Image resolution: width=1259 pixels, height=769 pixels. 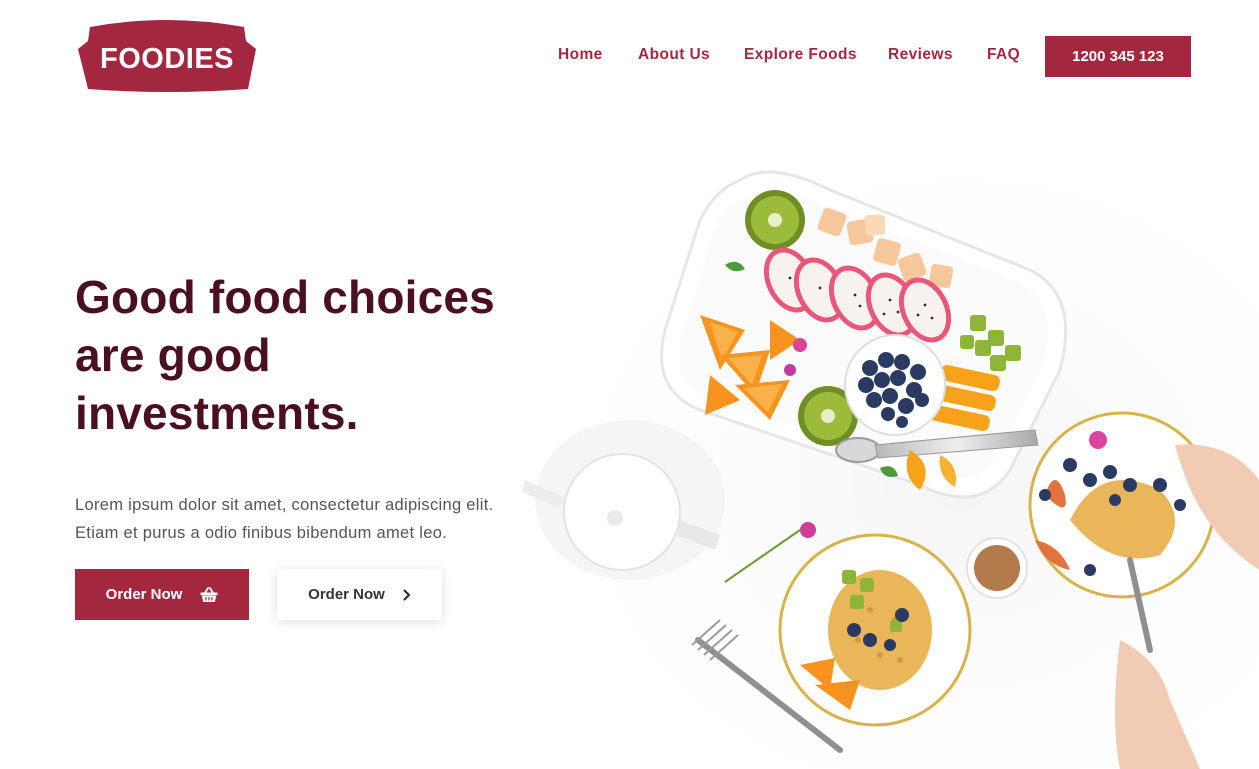 I want to click on nav-reviews: Reviews, so click(x=920, y=55).